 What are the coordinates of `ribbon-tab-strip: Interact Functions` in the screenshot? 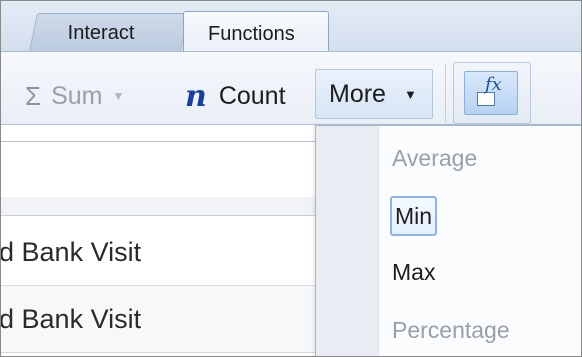 It's located at (291, 26).